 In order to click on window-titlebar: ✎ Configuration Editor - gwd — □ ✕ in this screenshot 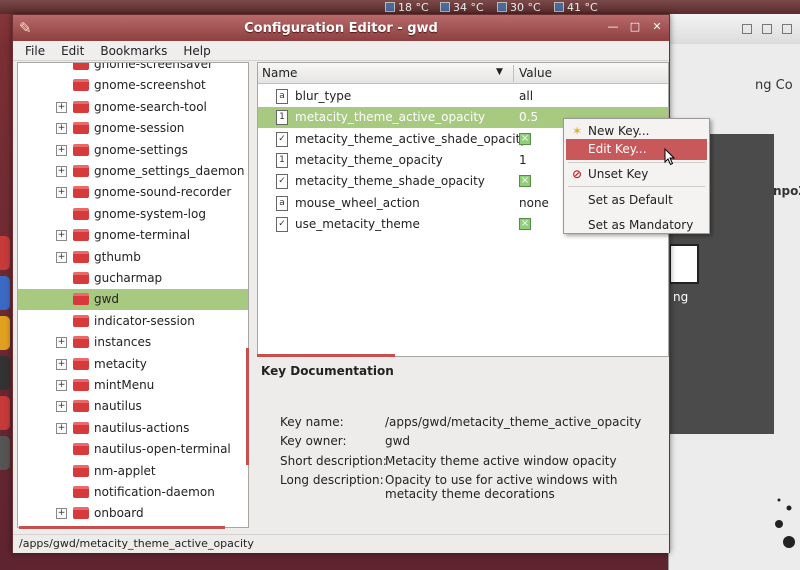, I will do `click(341, 28)`.